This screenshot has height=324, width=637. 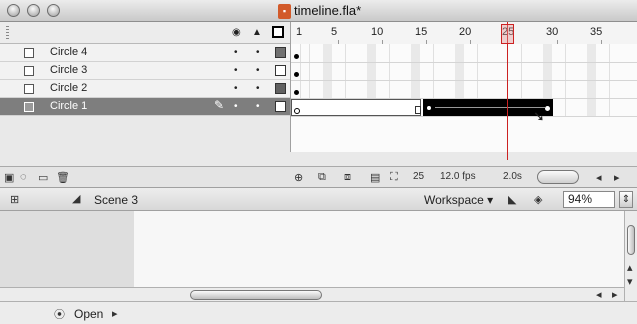 What do you see at coordinates (284, 11) in the screenshot?
I see `fla-document-icon: ▪` at bounding box center [284, 11].